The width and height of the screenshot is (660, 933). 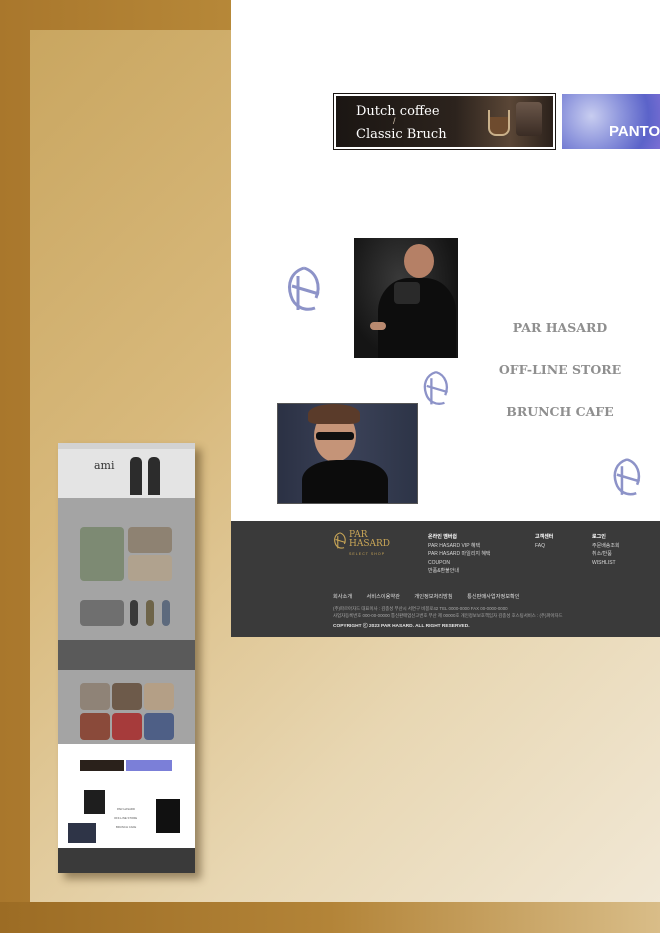 I want to click on footer-brand-sub: SELECT SHOP, so click(x=367, y=554).